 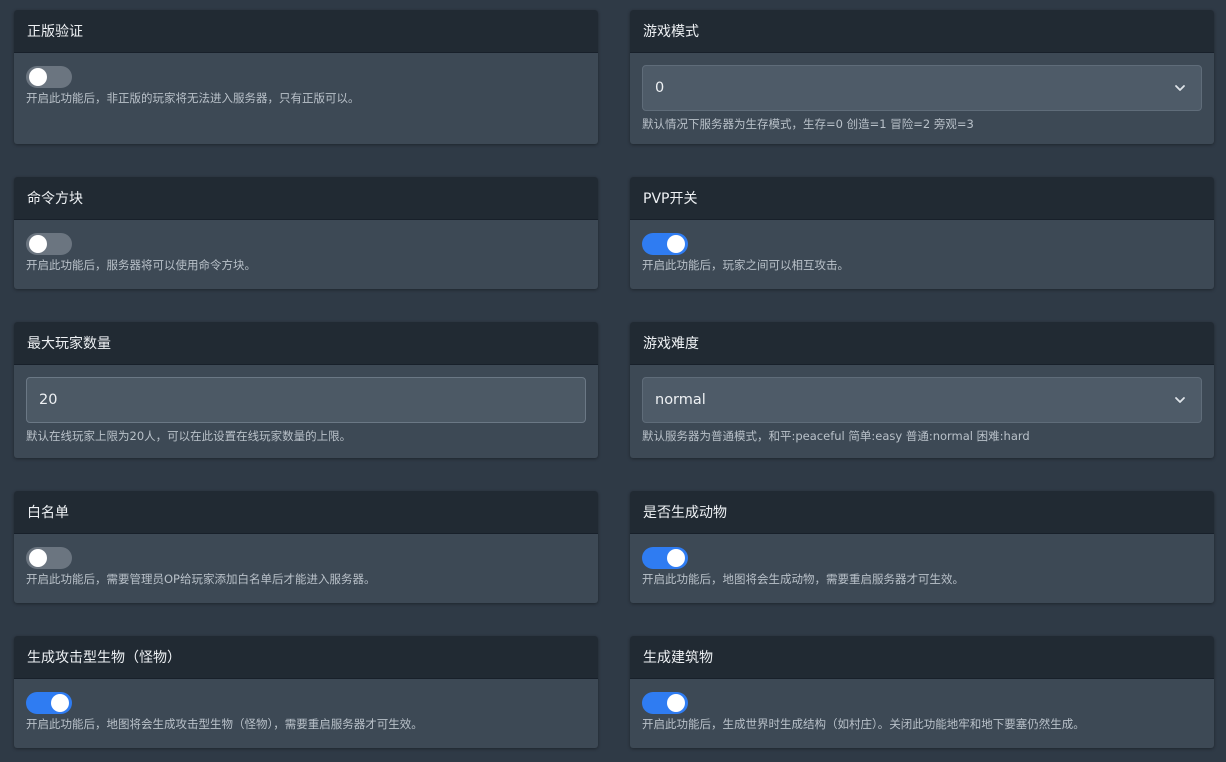 What do you see at coordinates (922, 31) in the screenshot?
I see `game-mode-title: 游戏模式` at bounding box center [922, 31].